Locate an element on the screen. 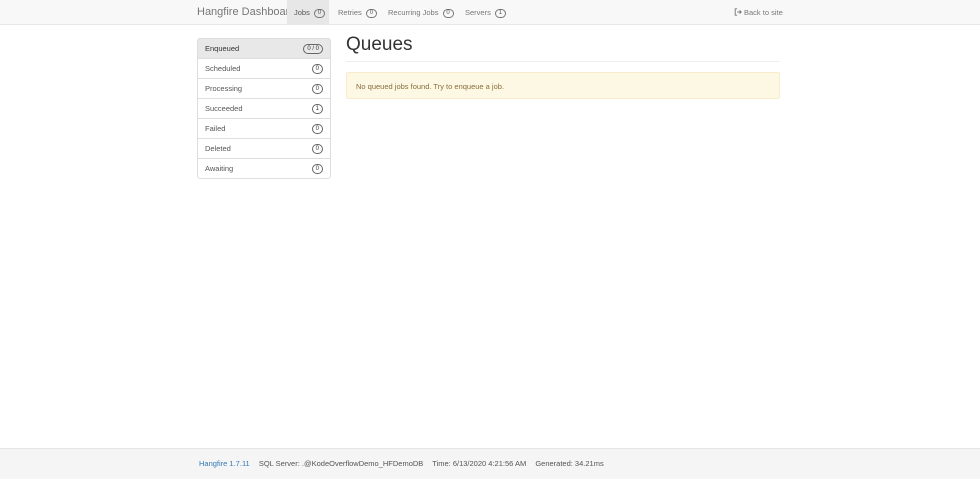 This screenshot has width=980, height=479. version-link: Hangfire 1.7.11 is located at coordinates (224, 463).